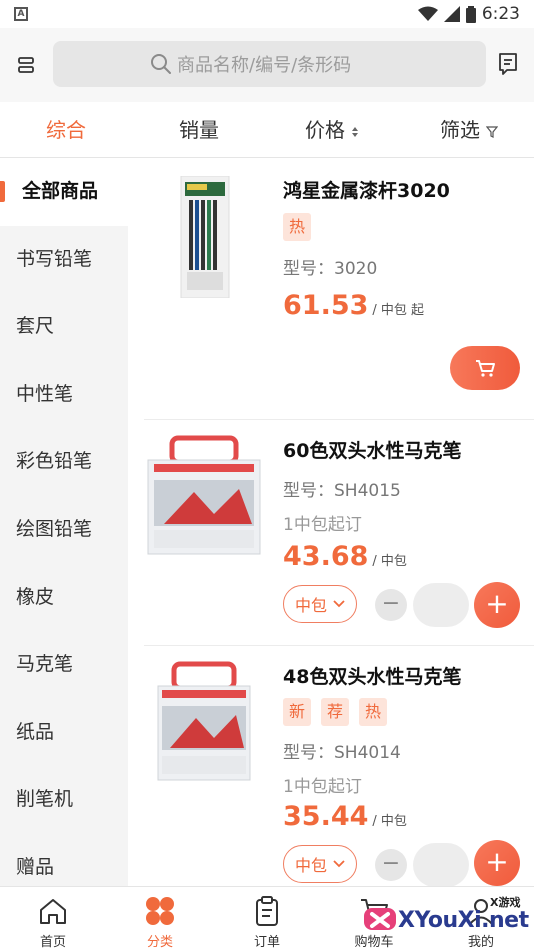 This screenshot has height=950, width=534. I want to click on notes-button, so click(508, 64).